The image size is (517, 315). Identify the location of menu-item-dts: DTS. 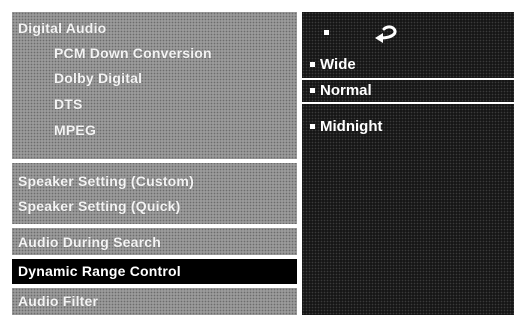
(154, 104).